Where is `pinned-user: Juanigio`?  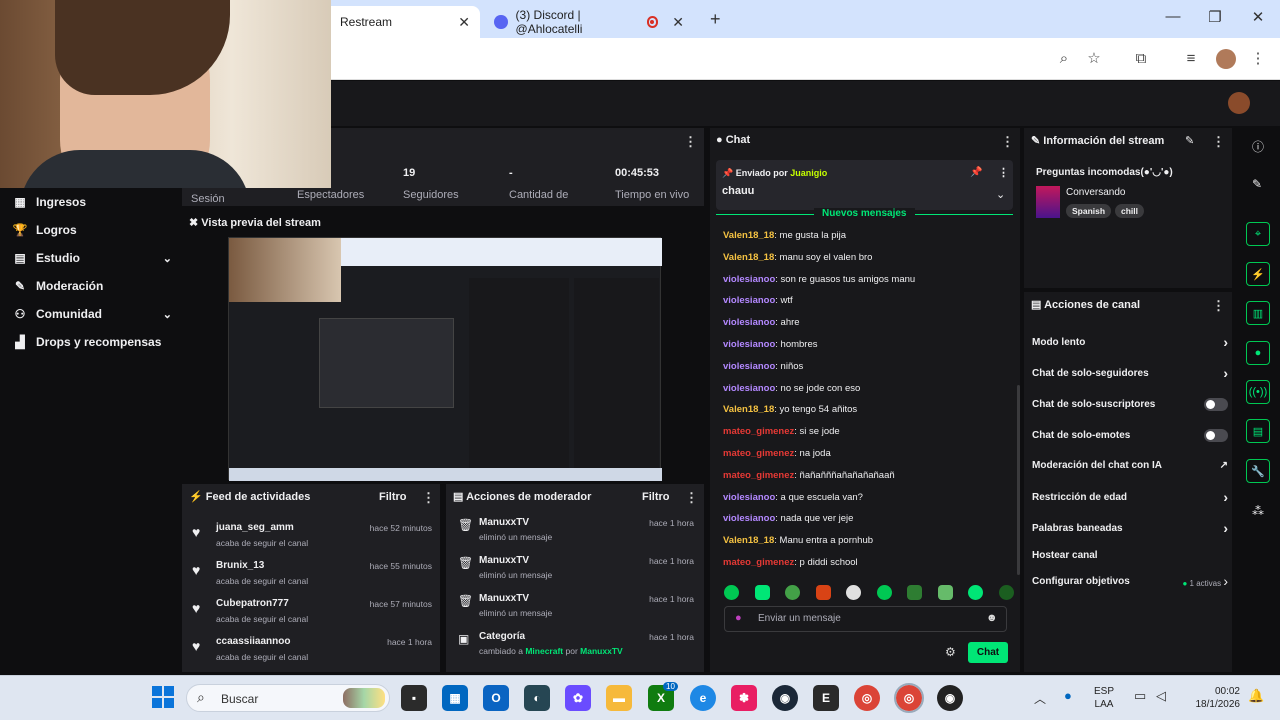 pinned-user: Juanigio is located at coordinates (808, 173).